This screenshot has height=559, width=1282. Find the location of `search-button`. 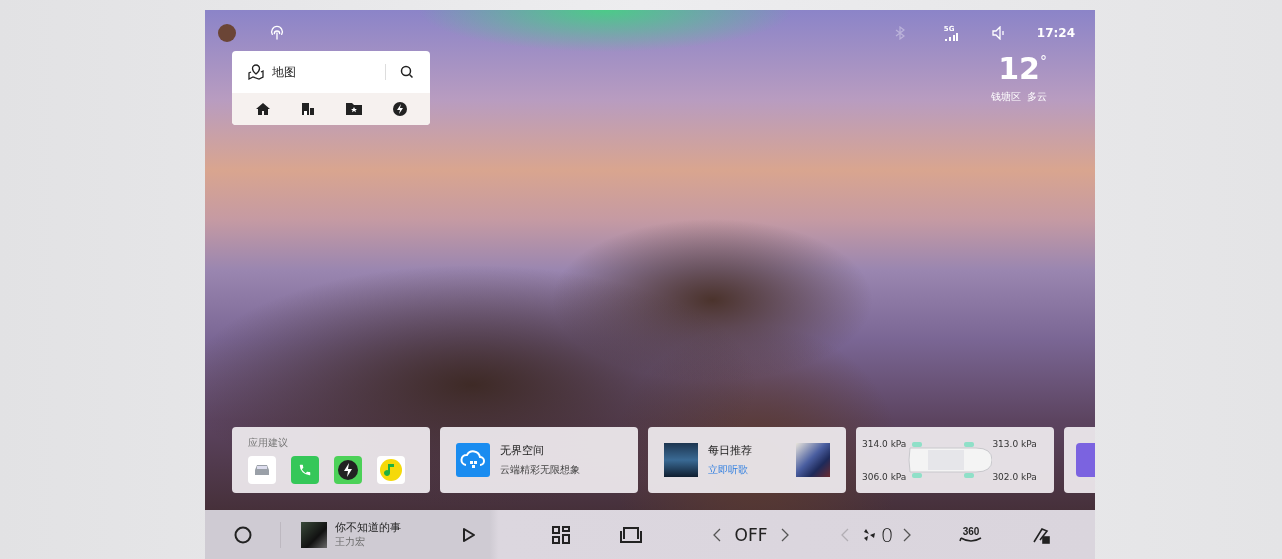

search-button is located at coordinates (407, 72).